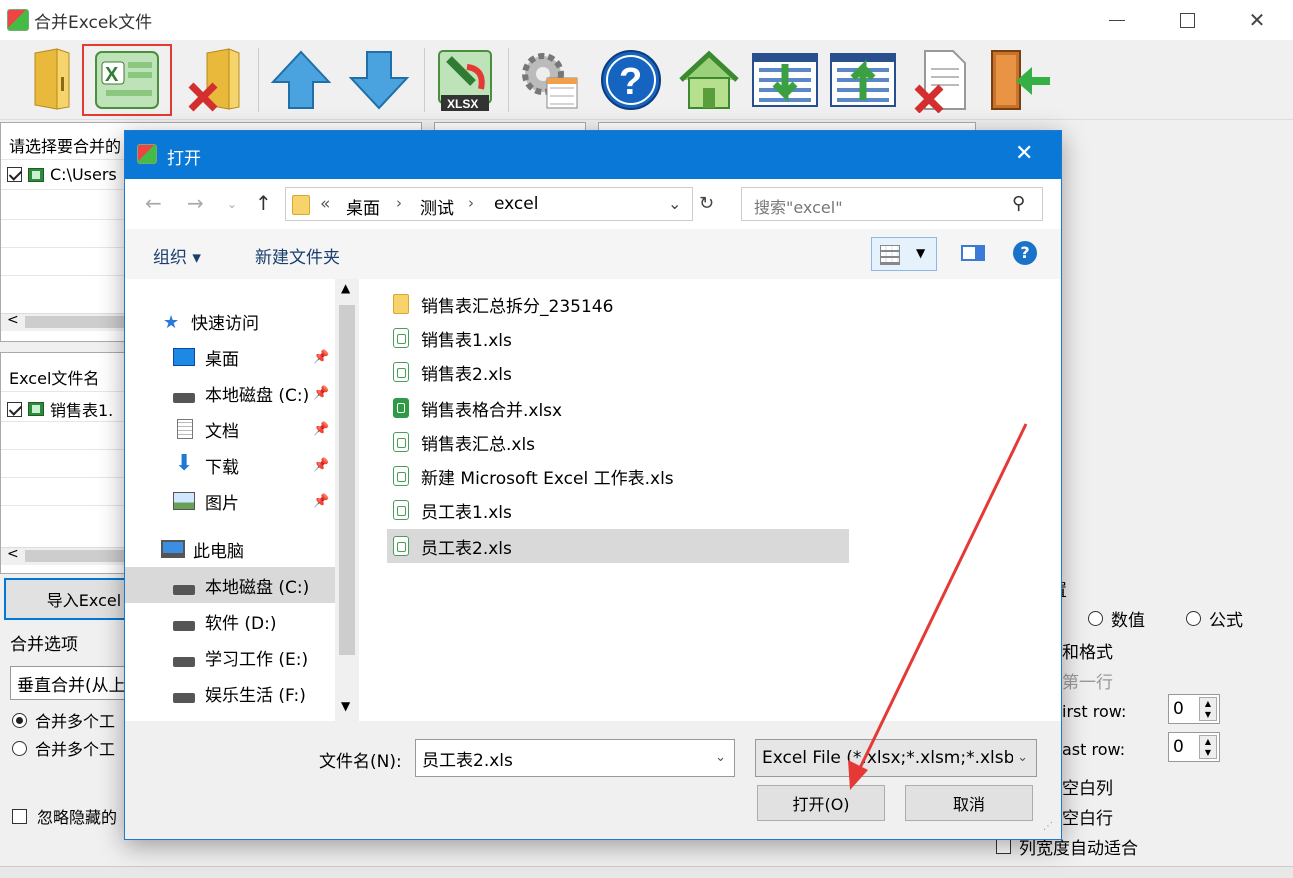  What do you see at coordinates (941, 80) in the screenshot?
I see `delete-file-button` at bounding box center [941, 80].